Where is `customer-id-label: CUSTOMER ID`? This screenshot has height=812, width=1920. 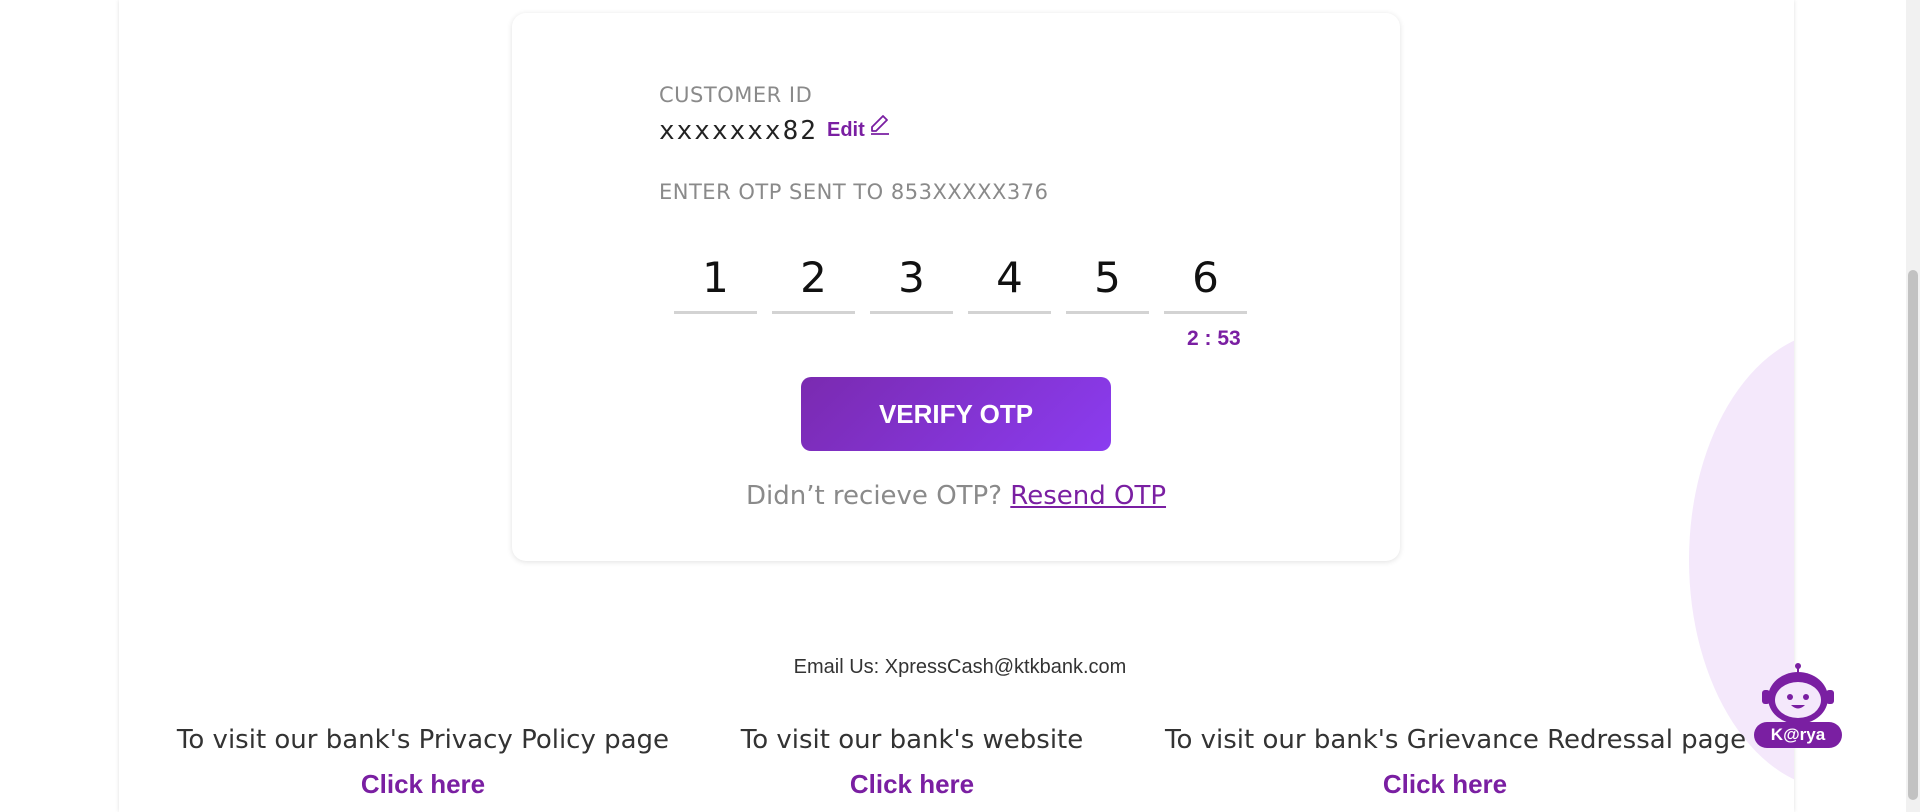
customer-id-label: CUSTOMER ID is located at coordinates (736, 95).